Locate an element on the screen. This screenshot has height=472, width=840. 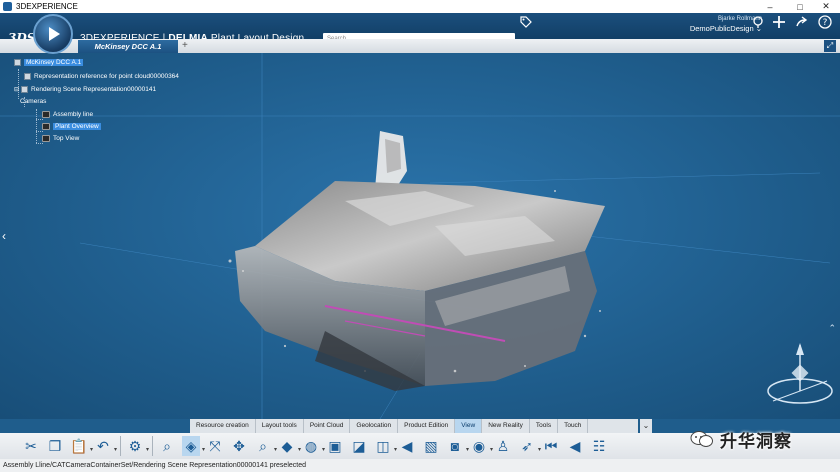
add-tab-button: + is located at coordinates (185, 46).